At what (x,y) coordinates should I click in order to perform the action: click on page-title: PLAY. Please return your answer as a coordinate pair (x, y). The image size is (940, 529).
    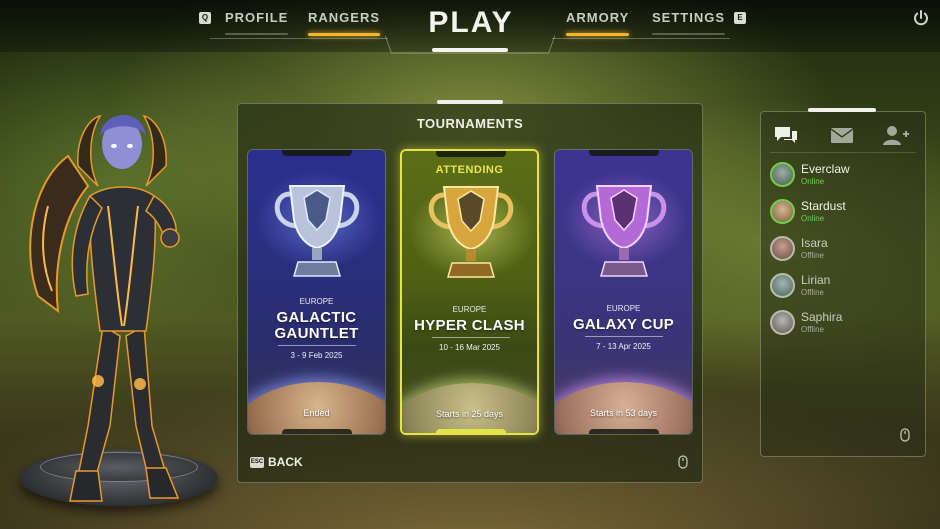
    Looking at the image, I should click on (471, 22).